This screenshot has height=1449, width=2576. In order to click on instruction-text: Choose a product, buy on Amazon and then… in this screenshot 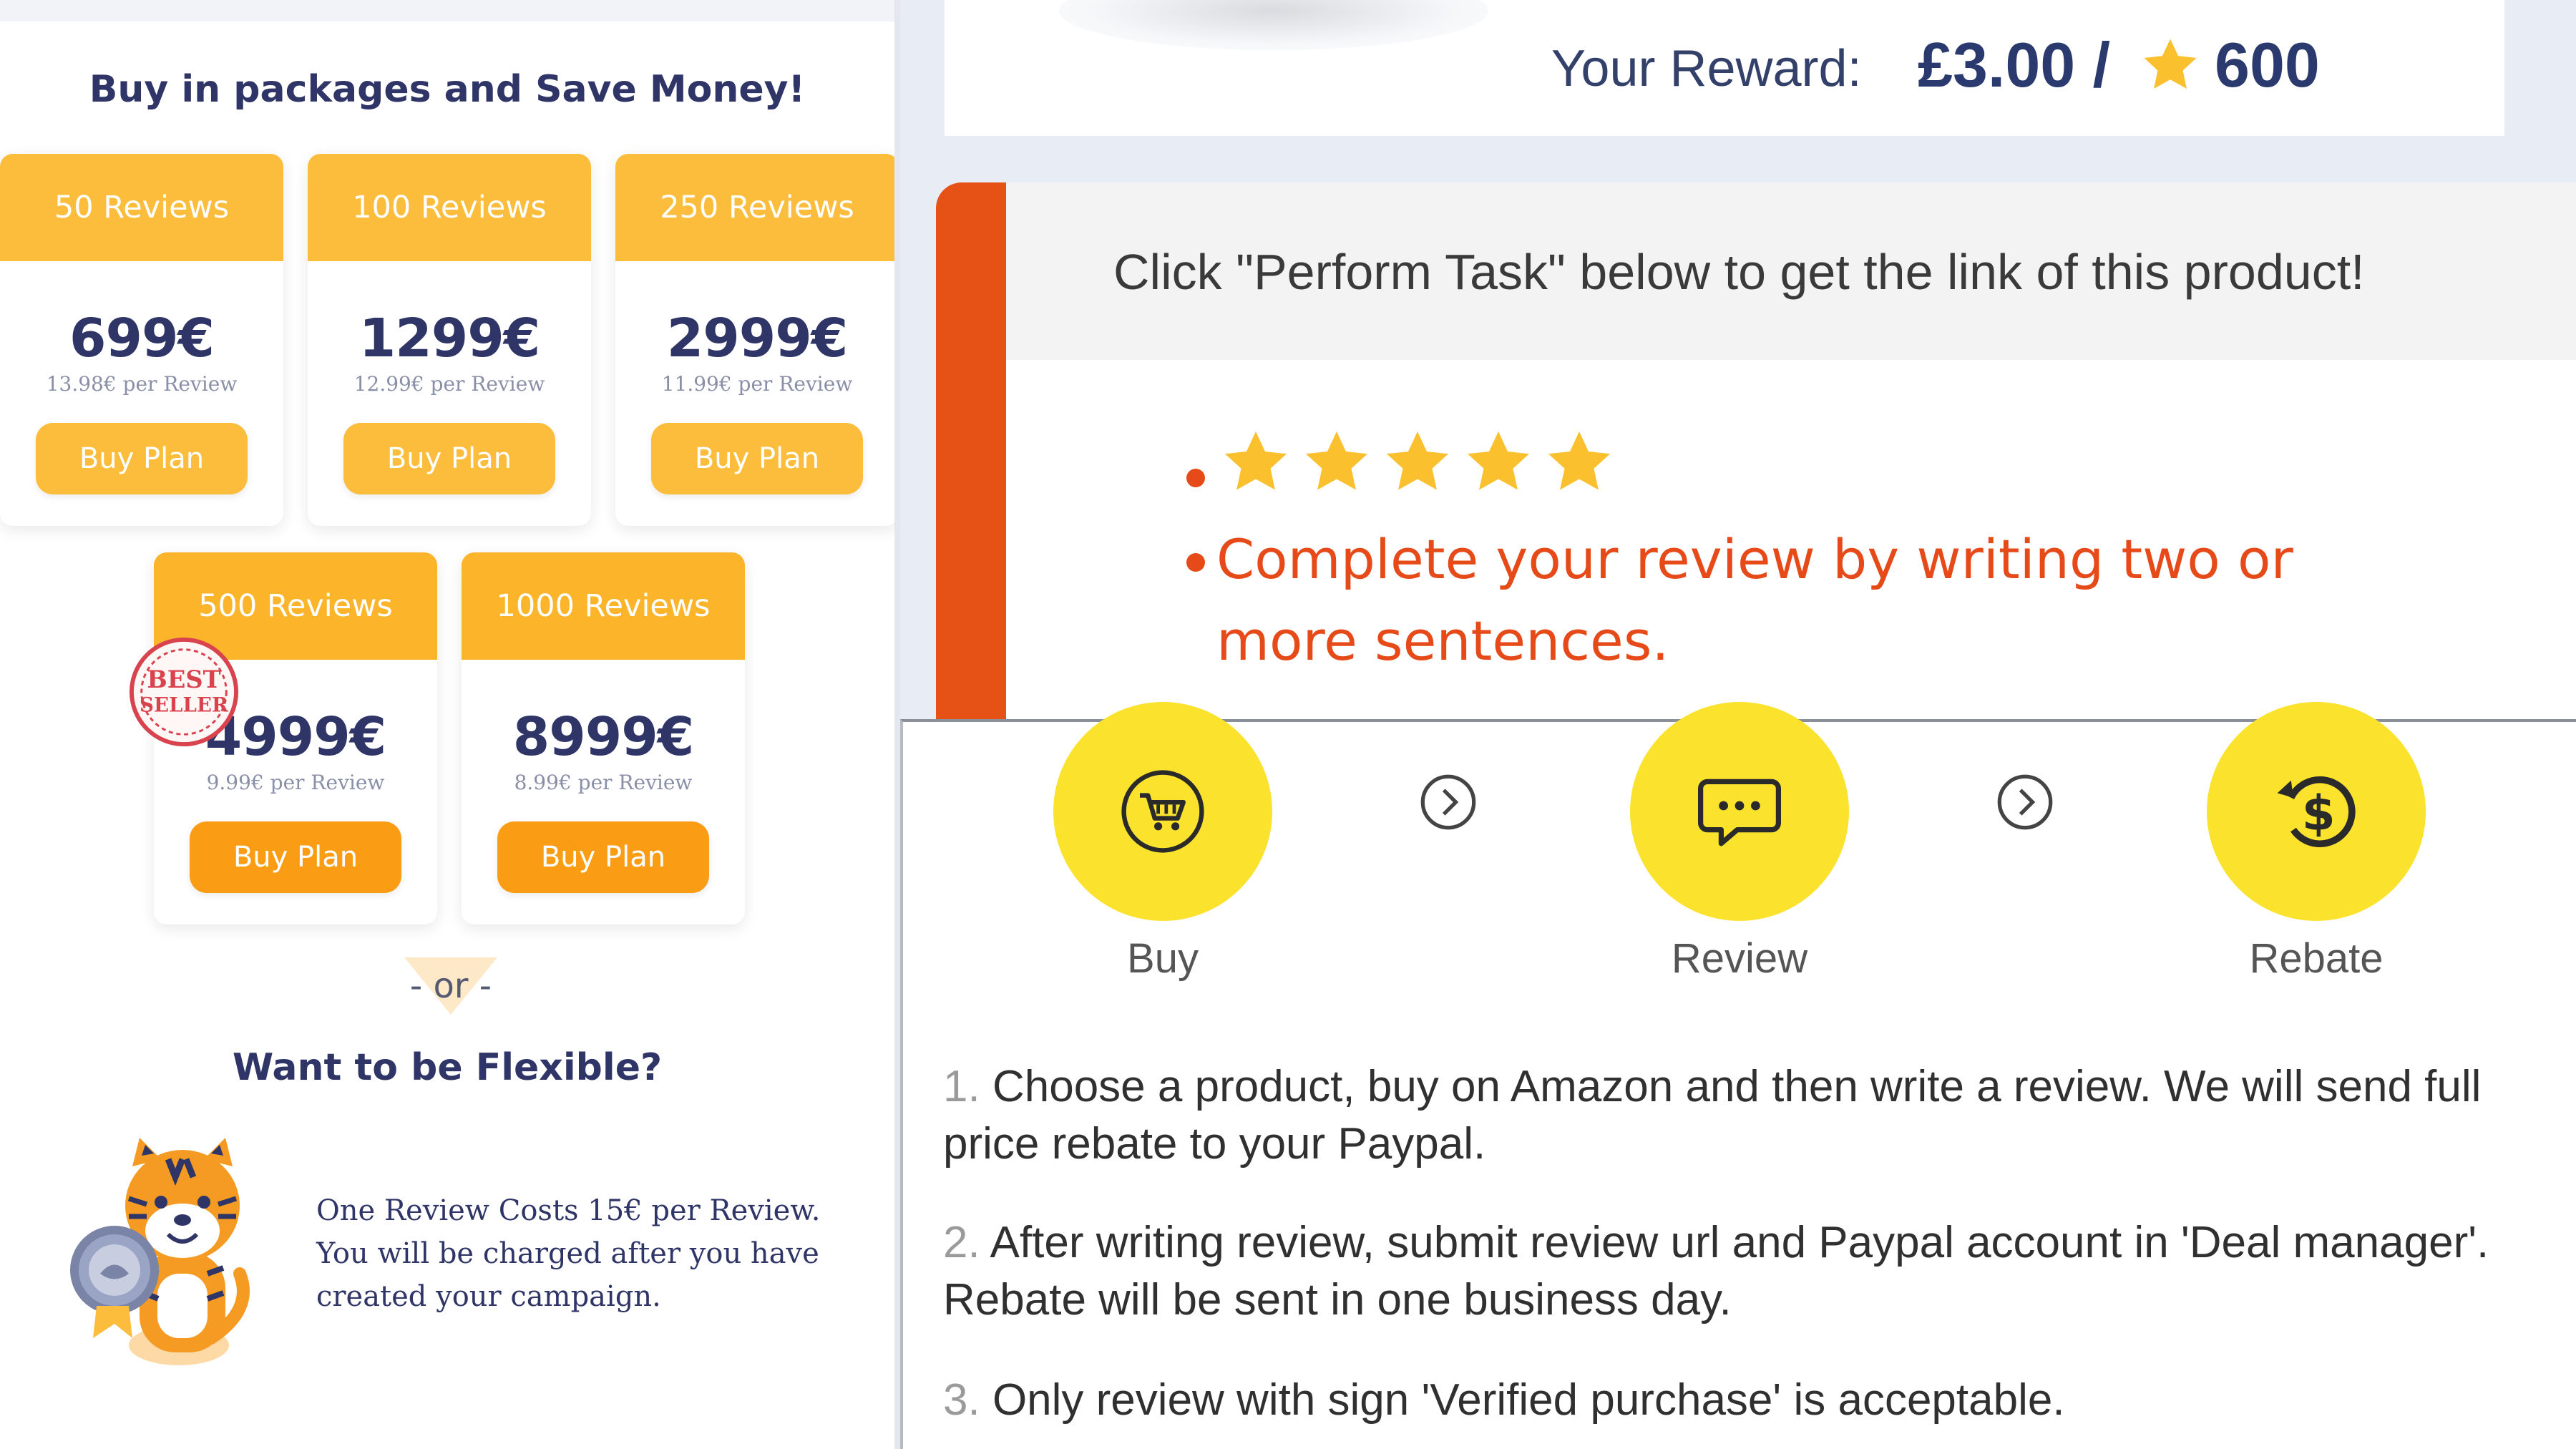, I will do `click(1712, 1115)`.